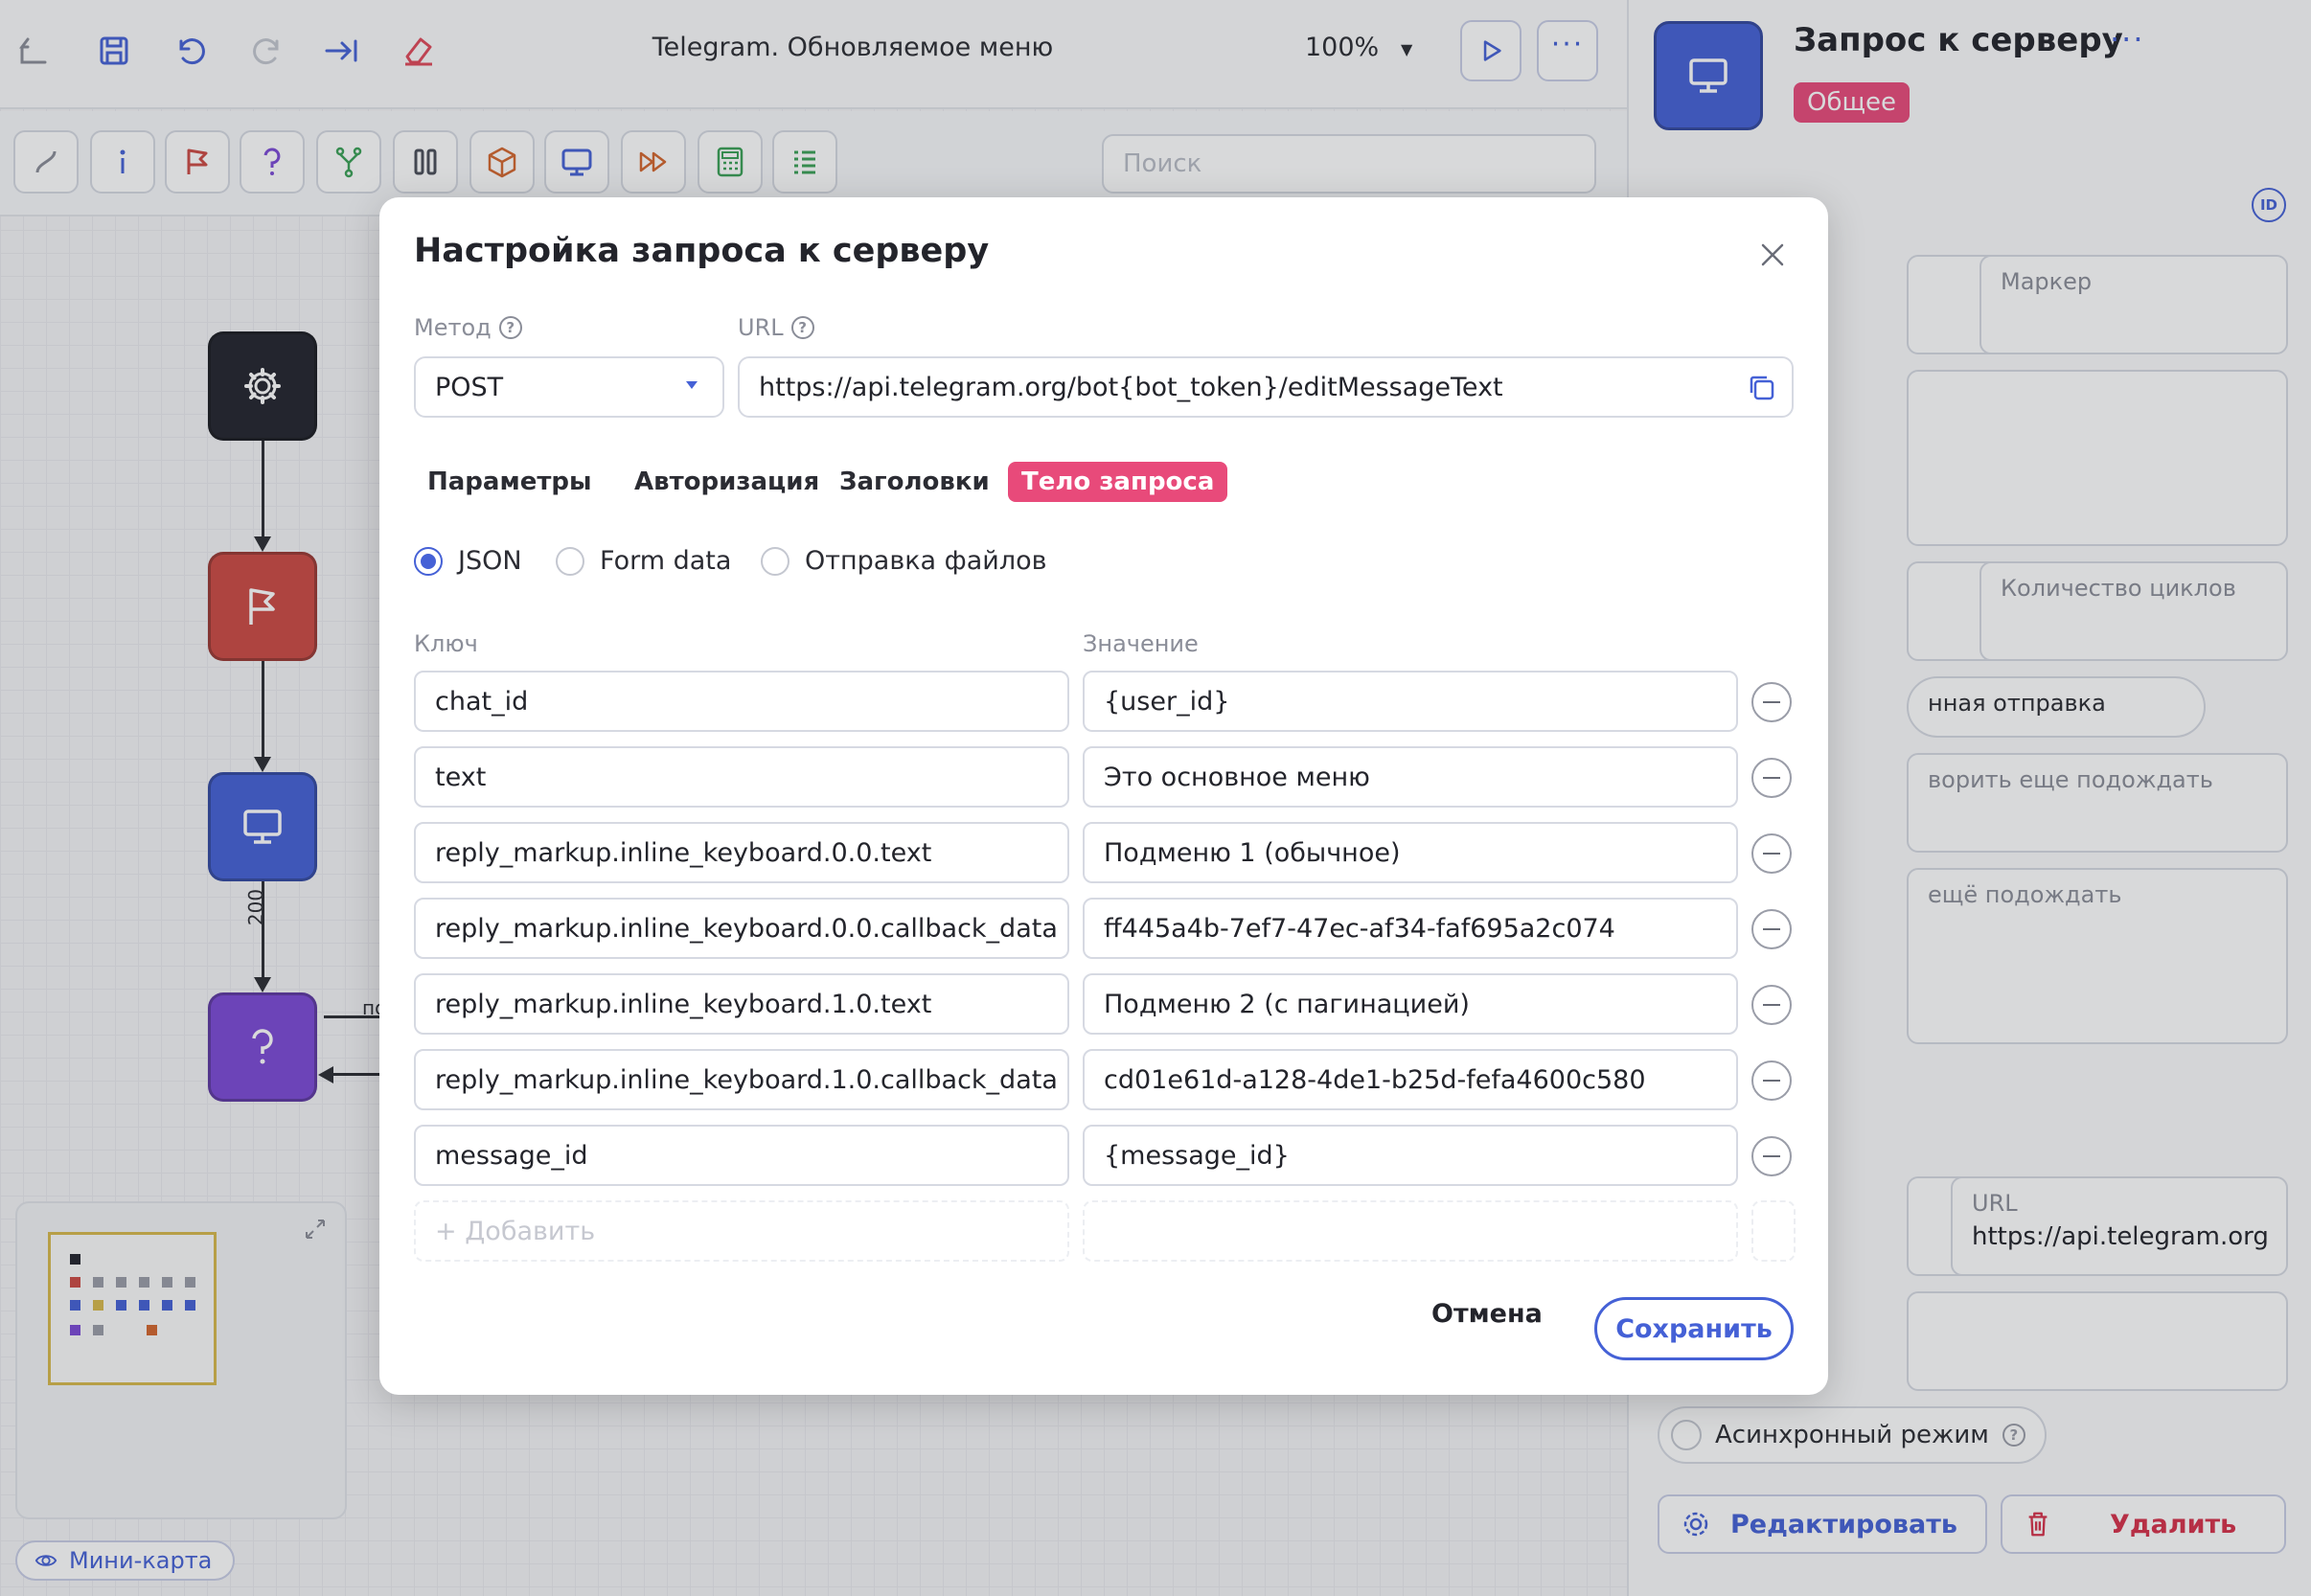 This screenshot has height=1596, width=2311. I want to click on tab-parameters: Параметры, so click(510, 482).